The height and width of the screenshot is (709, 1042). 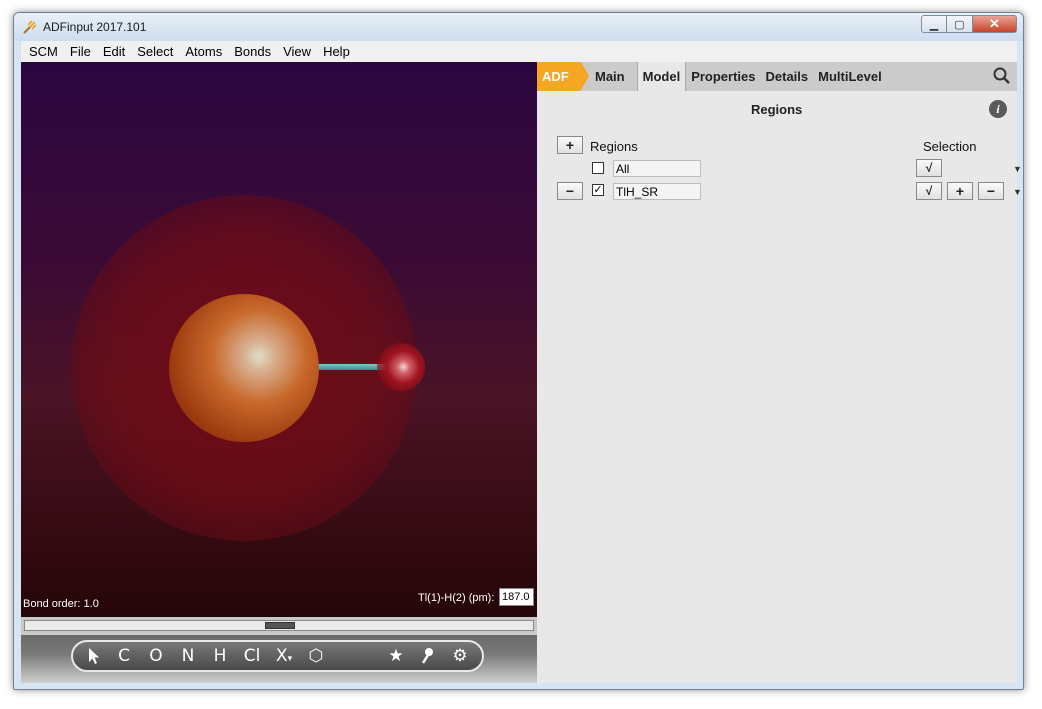 What do you see at coordinates (336, 51) in the screenshot?
I see `menu-help: Help` at bounding box center [336, 51].